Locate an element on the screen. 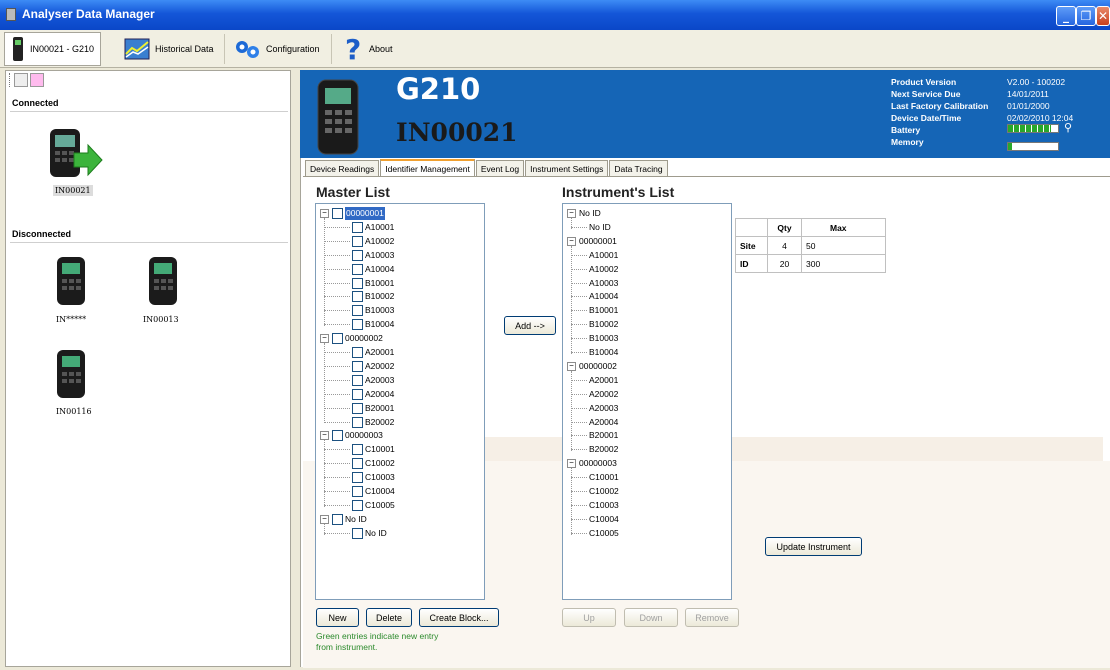  tab-event-log: Event Log is located at coordinates (500, 168).